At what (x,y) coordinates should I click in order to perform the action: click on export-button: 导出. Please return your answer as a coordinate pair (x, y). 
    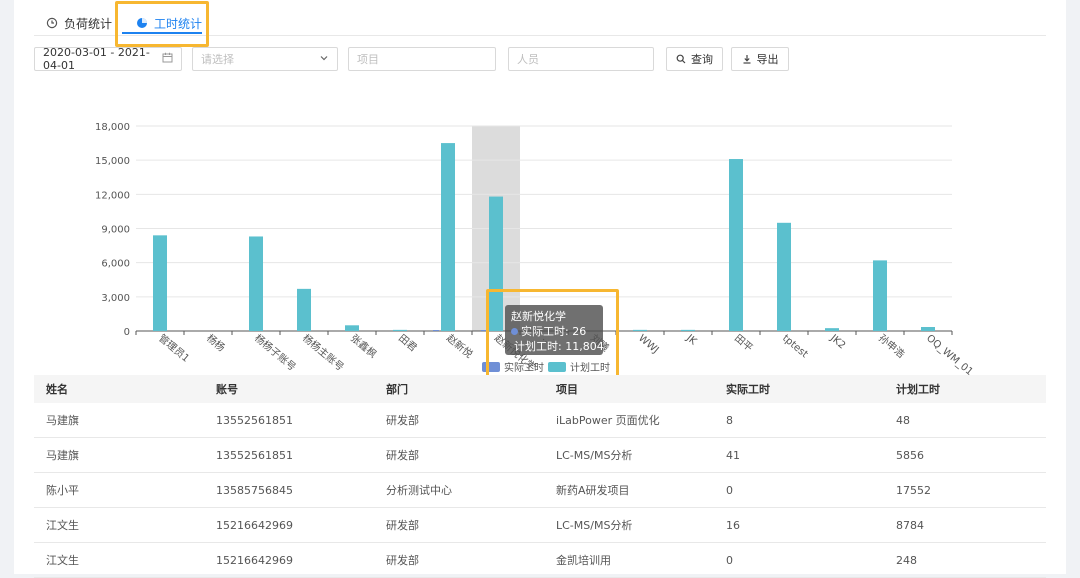
    Looking at the image, I should click on (760, 59).